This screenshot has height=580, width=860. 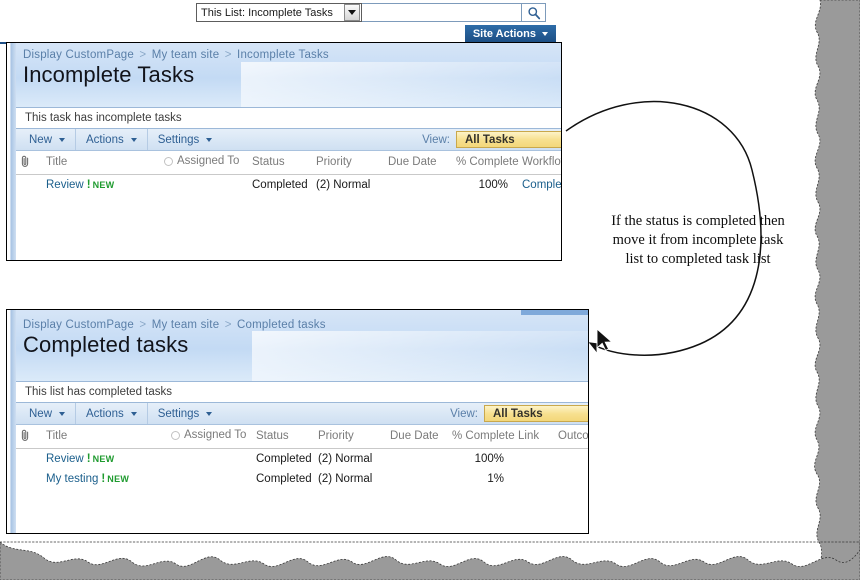 I want to click on cell-percent-complete: 1%, so click(x=495, y=478).